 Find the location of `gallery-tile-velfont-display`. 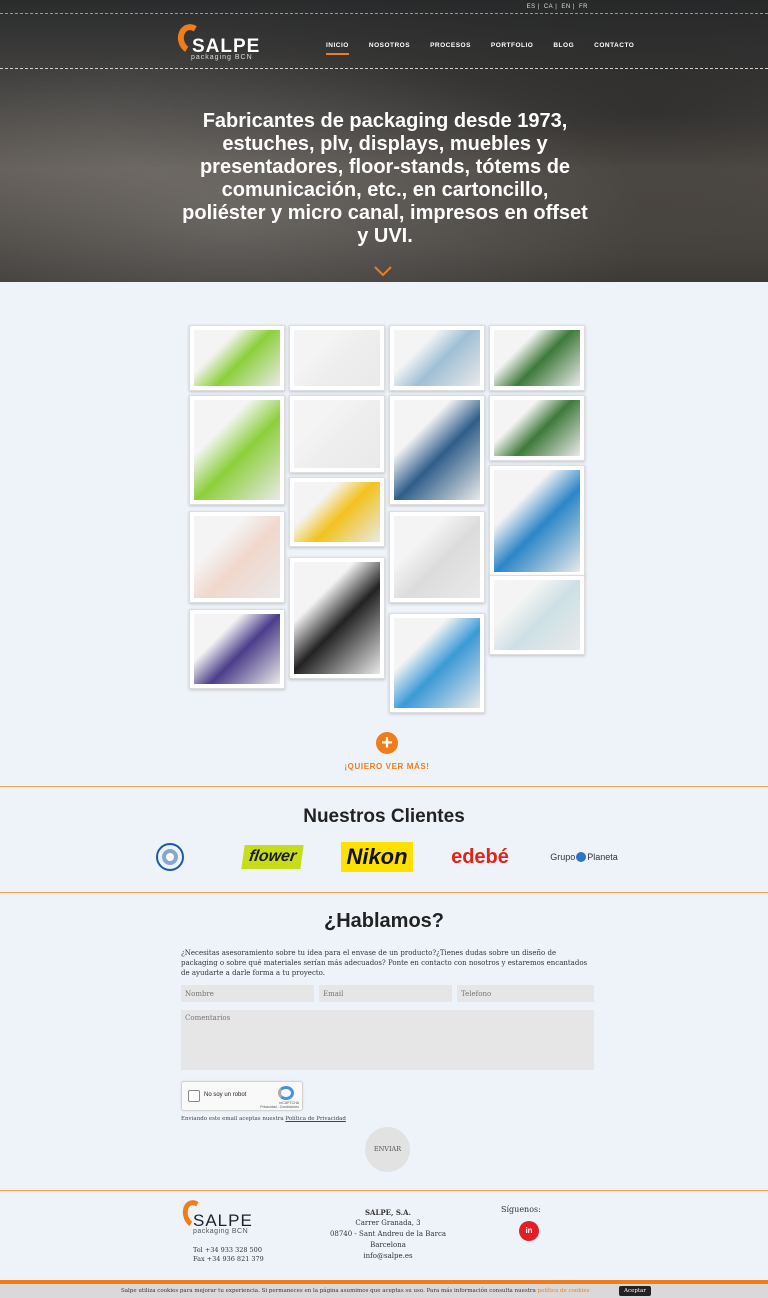

gallery-tile-velfont-display is located at coordinates (237, 358).